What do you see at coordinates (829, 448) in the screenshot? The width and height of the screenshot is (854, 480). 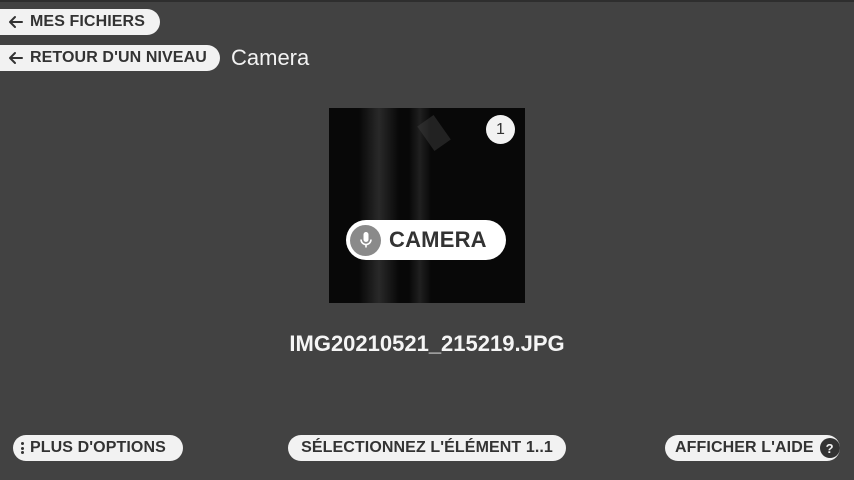 I see `help-icon: ?` at bounding box center [829, 448].